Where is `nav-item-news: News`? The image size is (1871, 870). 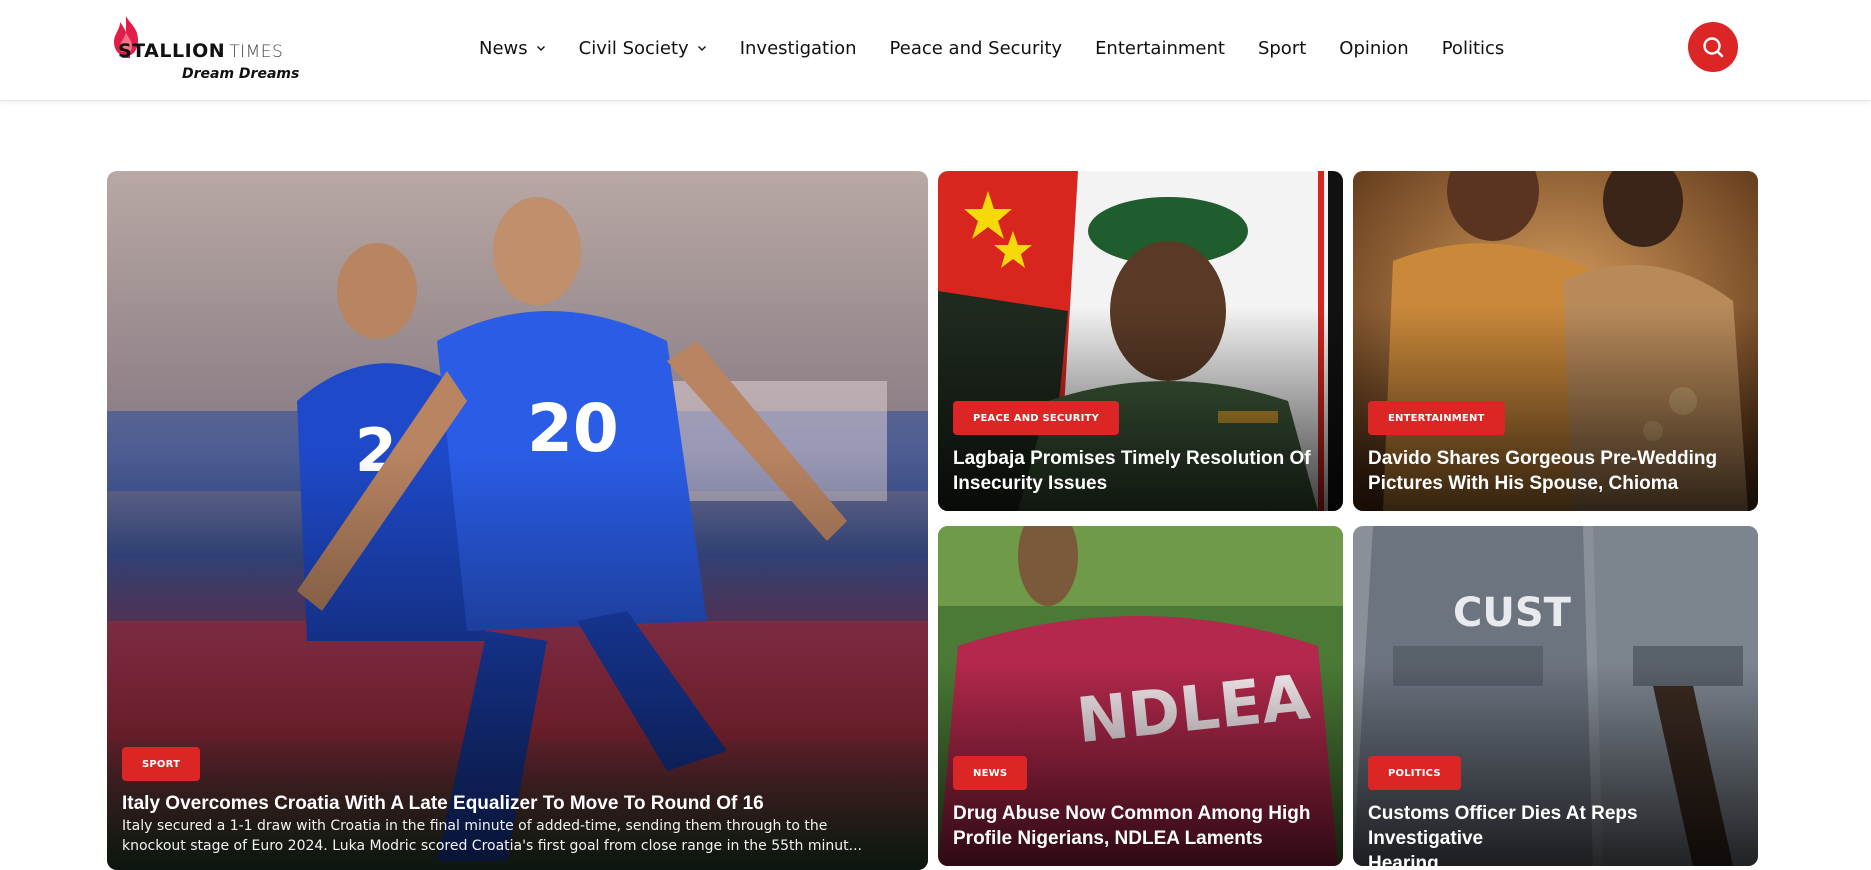 nav-item-news: News is located at coordinates (512, 48).